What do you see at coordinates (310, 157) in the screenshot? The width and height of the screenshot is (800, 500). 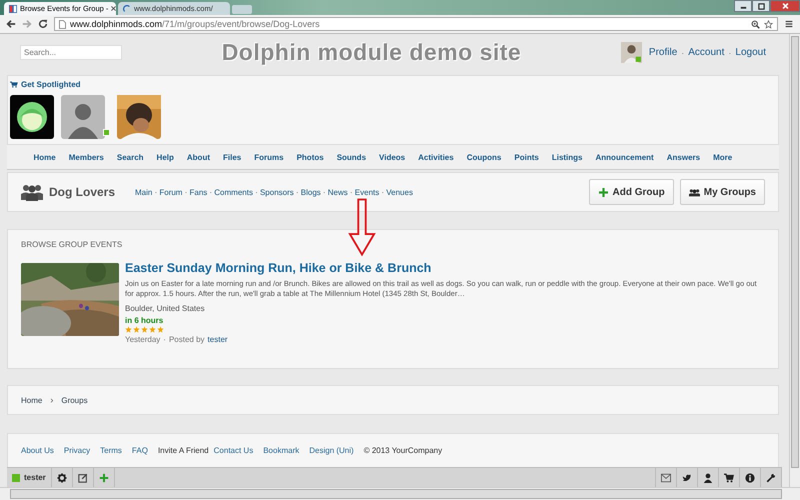 I see `nav-link: Photos` at bounding box center [310, 157].